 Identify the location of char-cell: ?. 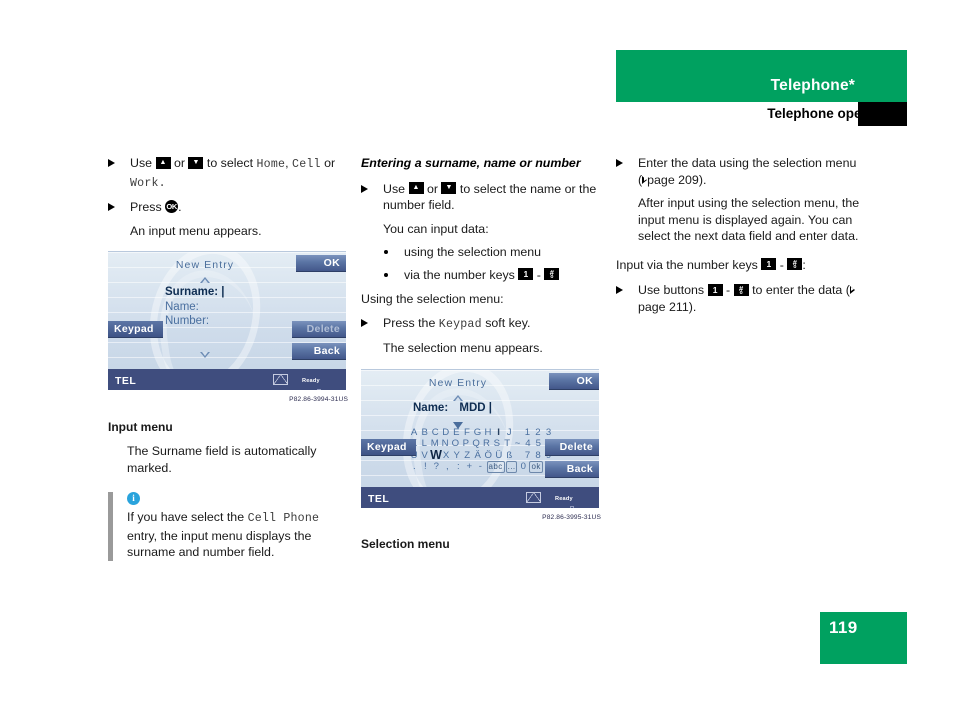
(436, 467).